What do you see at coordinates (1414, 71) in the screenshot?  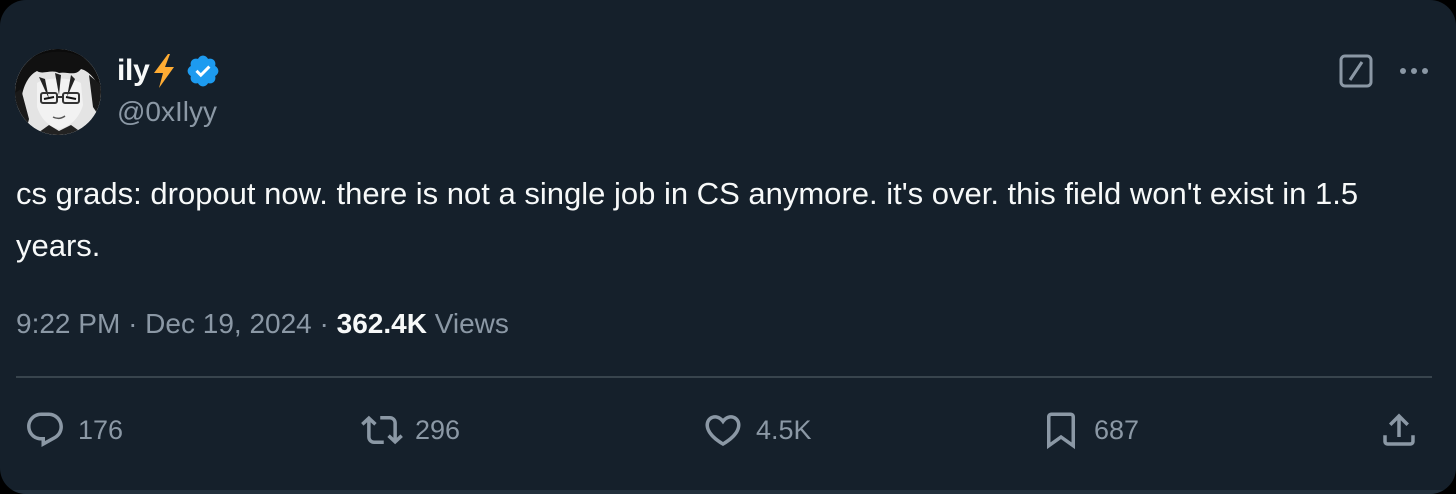 I see `more-dots-icon` at bounding box center [1414, 71].